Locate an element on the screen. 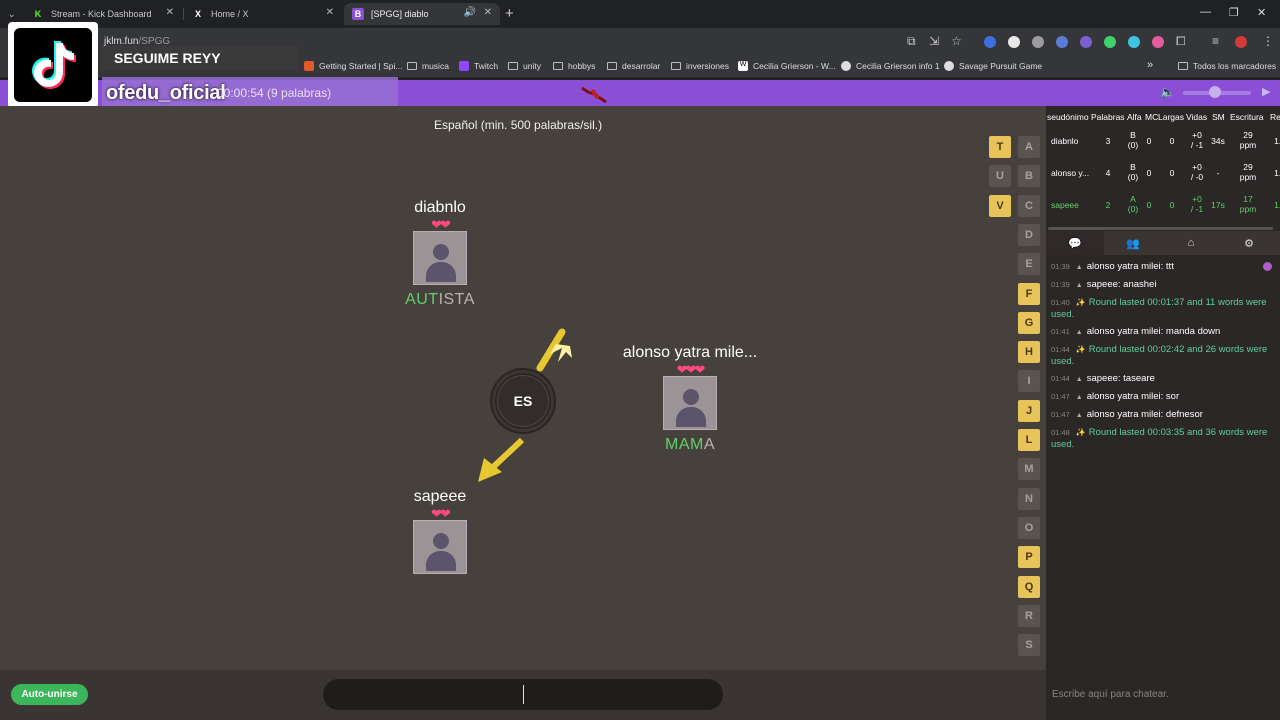 This screenshot has height=720, width=1280. profile-avatar is located at coordinates (1241, 42).